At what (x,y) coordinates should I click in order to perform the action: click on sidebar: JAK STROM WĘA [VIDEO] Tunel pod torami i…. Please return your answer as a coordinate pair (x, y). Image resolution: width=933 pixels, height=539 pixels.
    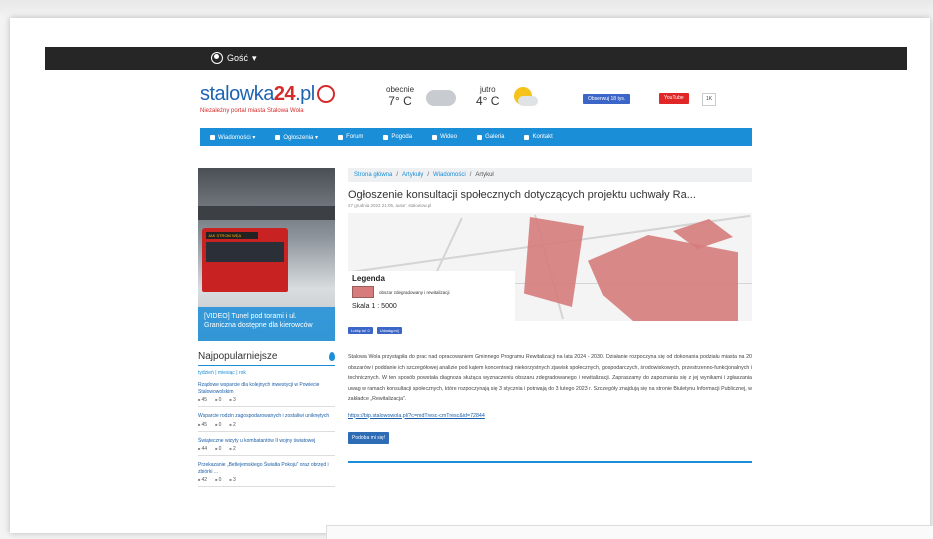
    Looking at the image, I should click on (266, 327).